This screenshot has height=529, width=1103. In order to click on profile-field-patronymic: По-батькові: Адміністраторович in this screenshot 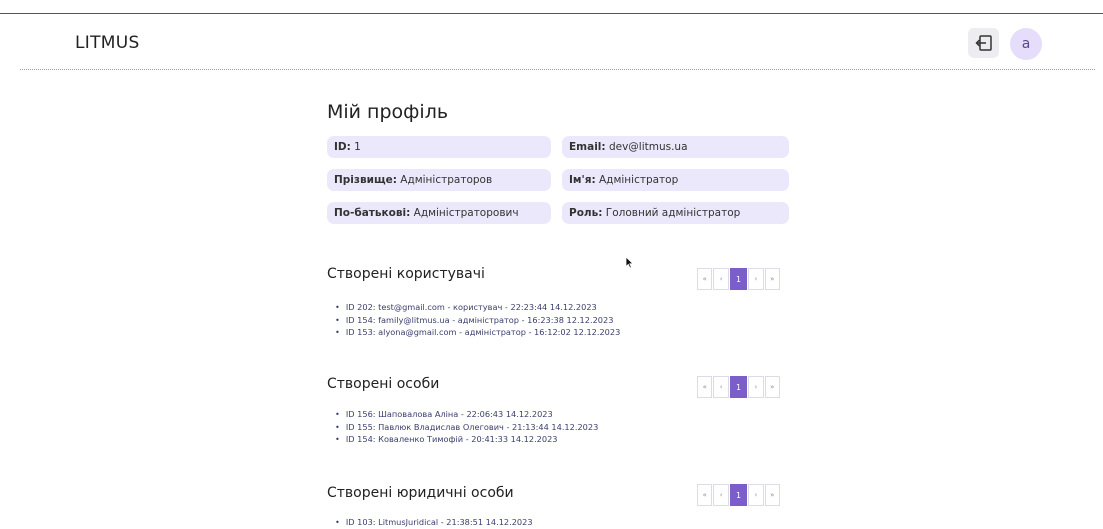, I will do `click(439, 213)`.